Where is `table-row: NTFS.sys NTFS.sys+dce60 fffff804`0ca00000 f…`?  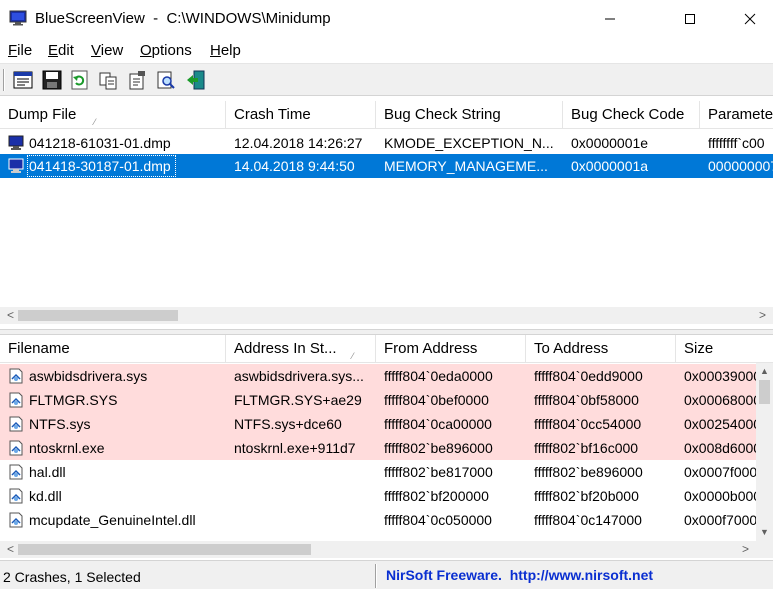
table-row: NTFS.sys NTFS.sys+dce60 fffff804`0ca00000 f… is located at coordinates (386, 424).